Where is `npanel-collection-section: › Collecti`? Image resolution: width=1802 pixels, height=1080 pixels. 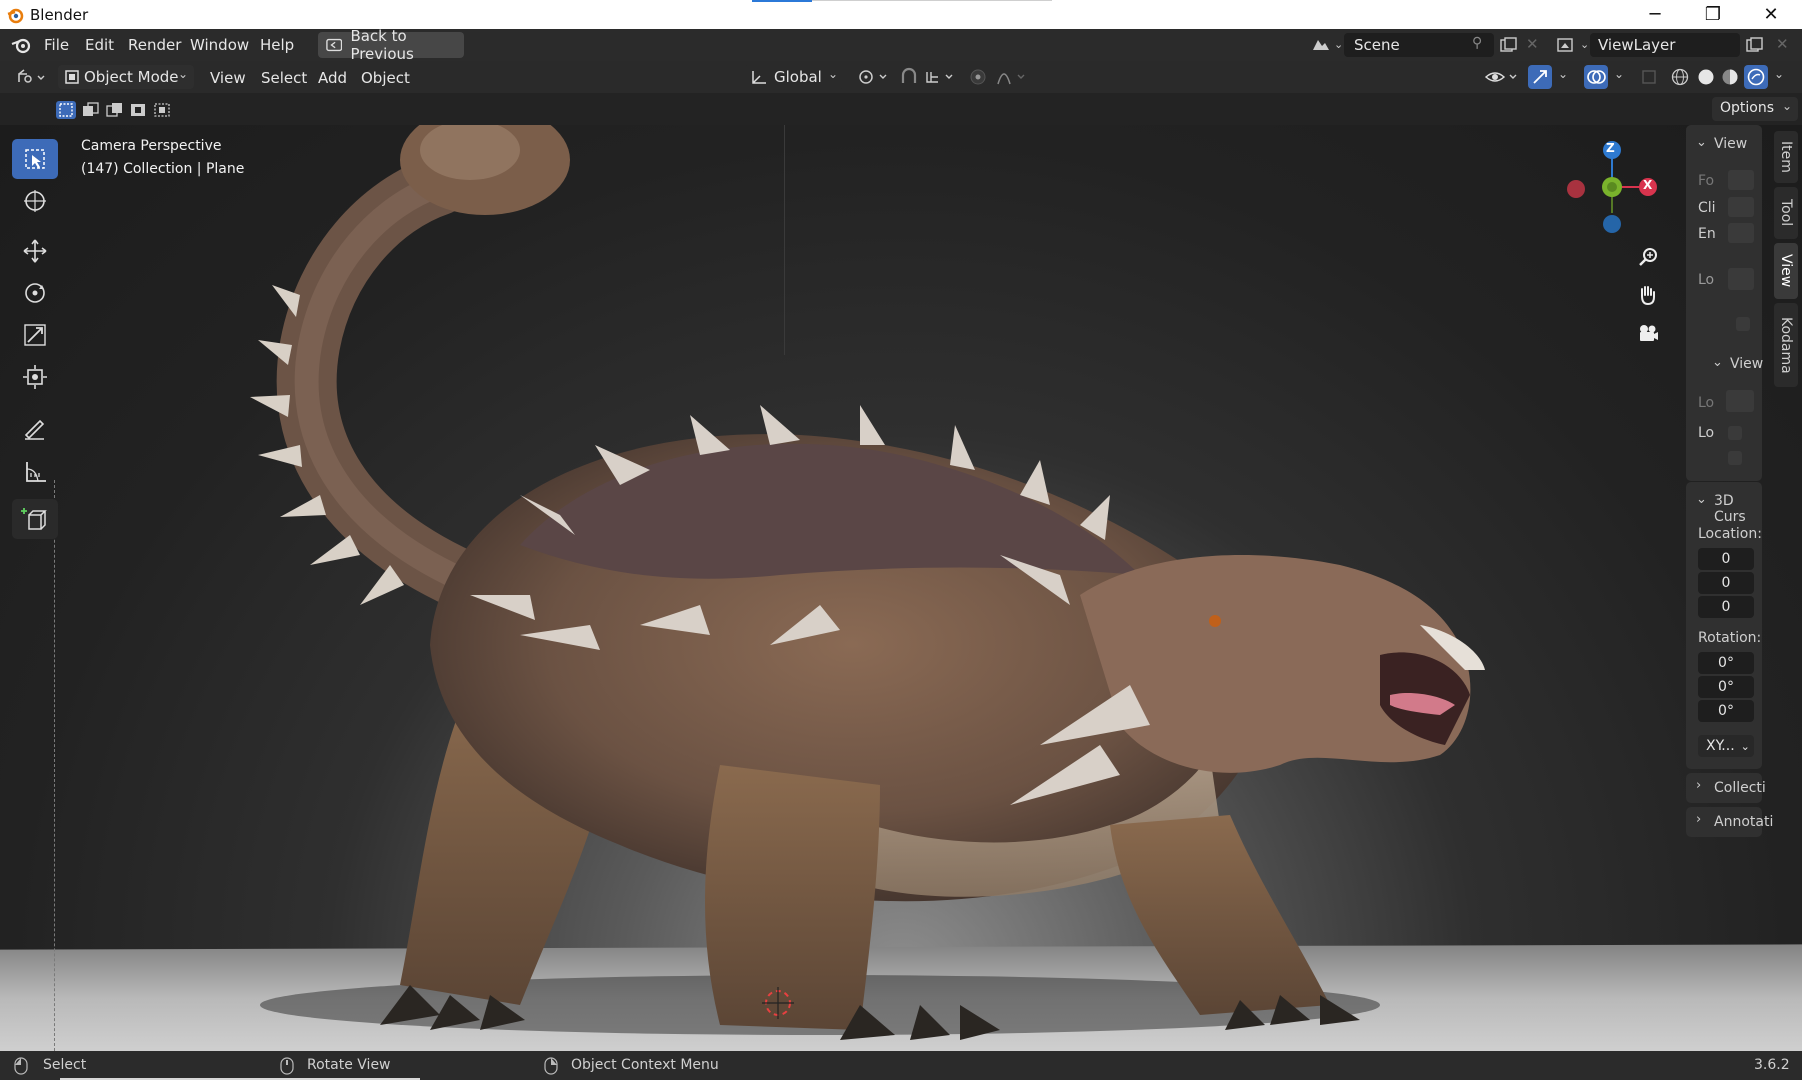 npanel-collection-section: › Collecti is located at coordinates (1726, 788).